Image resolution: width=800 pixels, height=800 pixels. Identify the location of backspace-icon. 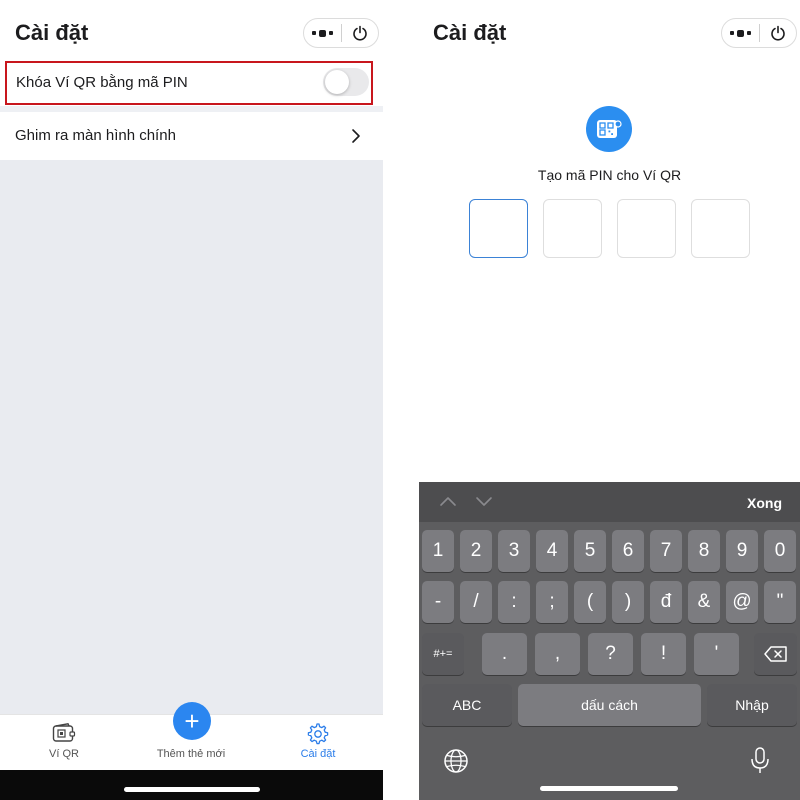
(775, 654).